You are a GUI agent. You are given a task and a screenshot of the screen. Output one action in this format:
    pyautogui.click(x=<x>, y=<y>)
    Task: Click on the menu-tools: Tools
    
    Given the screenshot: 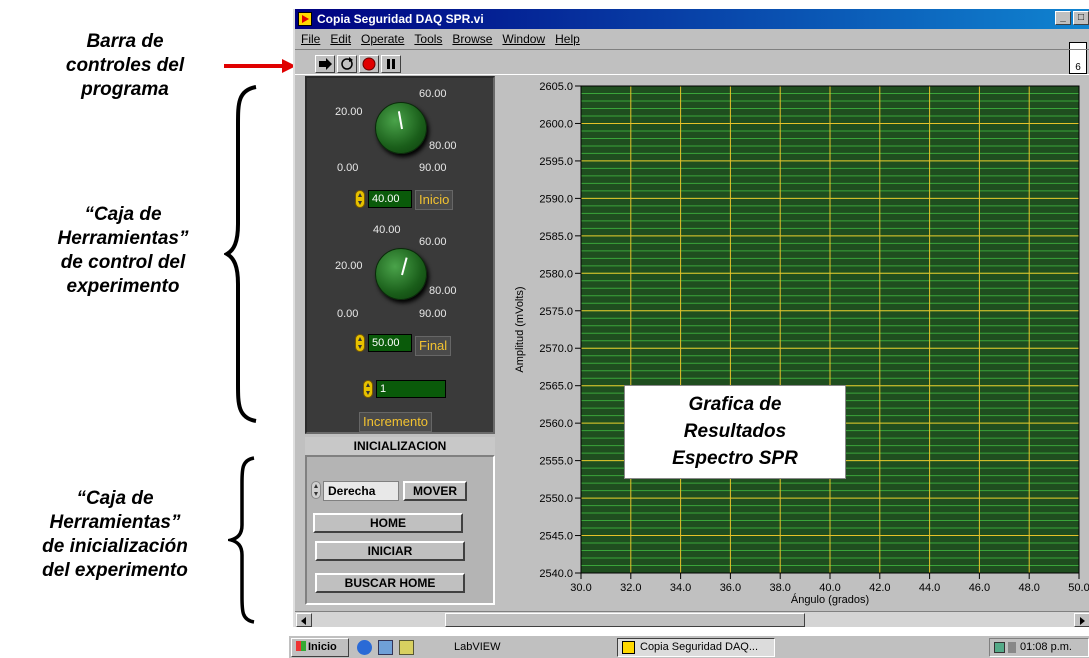 What is the action you would take?
    pyautogui.click(x=428, y=39)
    